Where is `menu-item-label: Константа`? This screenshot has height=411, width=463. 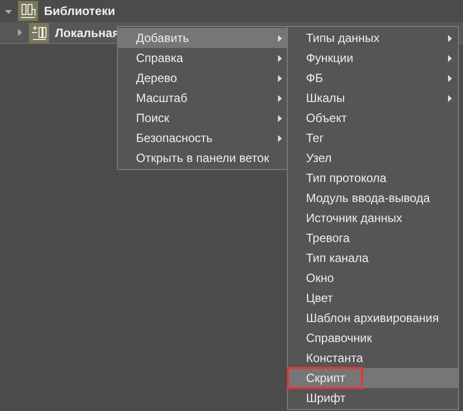
menu-item-label: Константа is located at coordinates (334, 358).